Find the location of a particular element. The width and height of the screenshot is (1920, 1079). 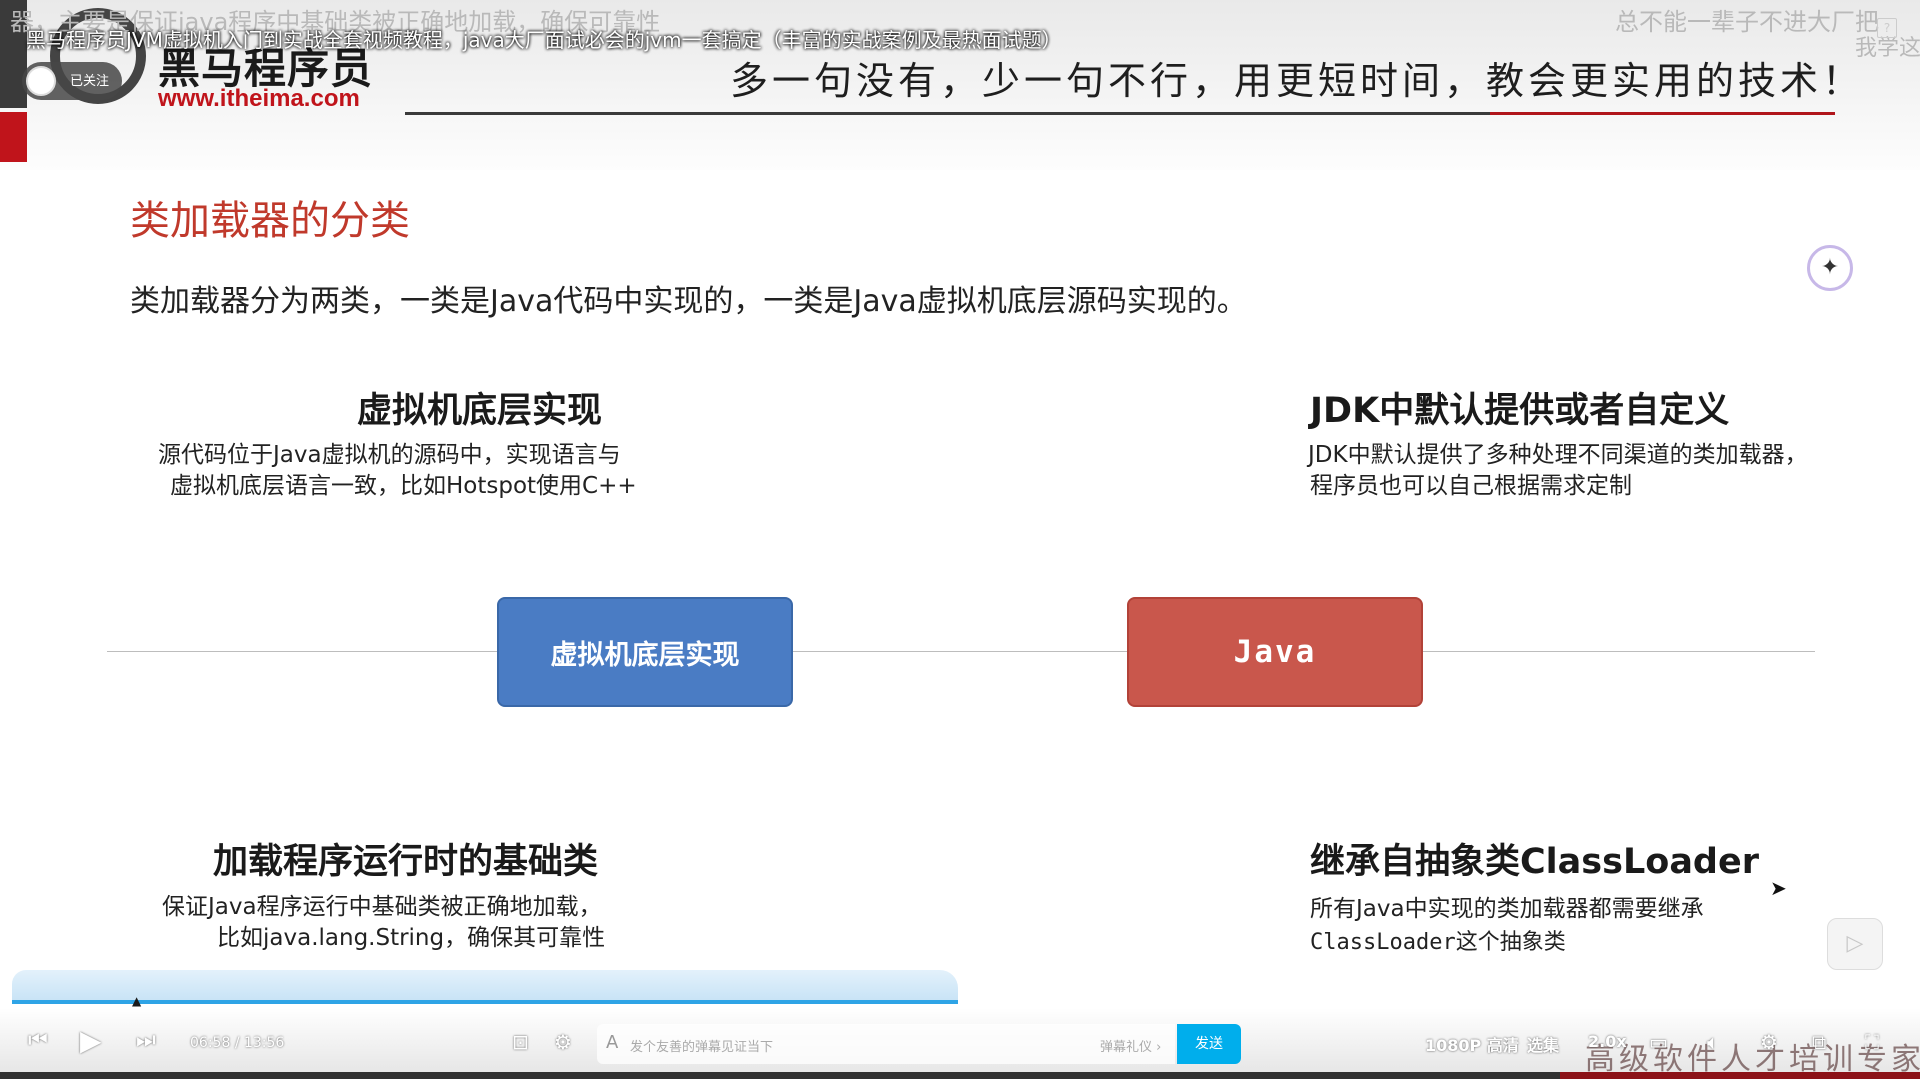

header-slogan: 多一句没有，少一句不行，用更短时间，教会更实用的技术！ is located at coordinates (1297, 81).